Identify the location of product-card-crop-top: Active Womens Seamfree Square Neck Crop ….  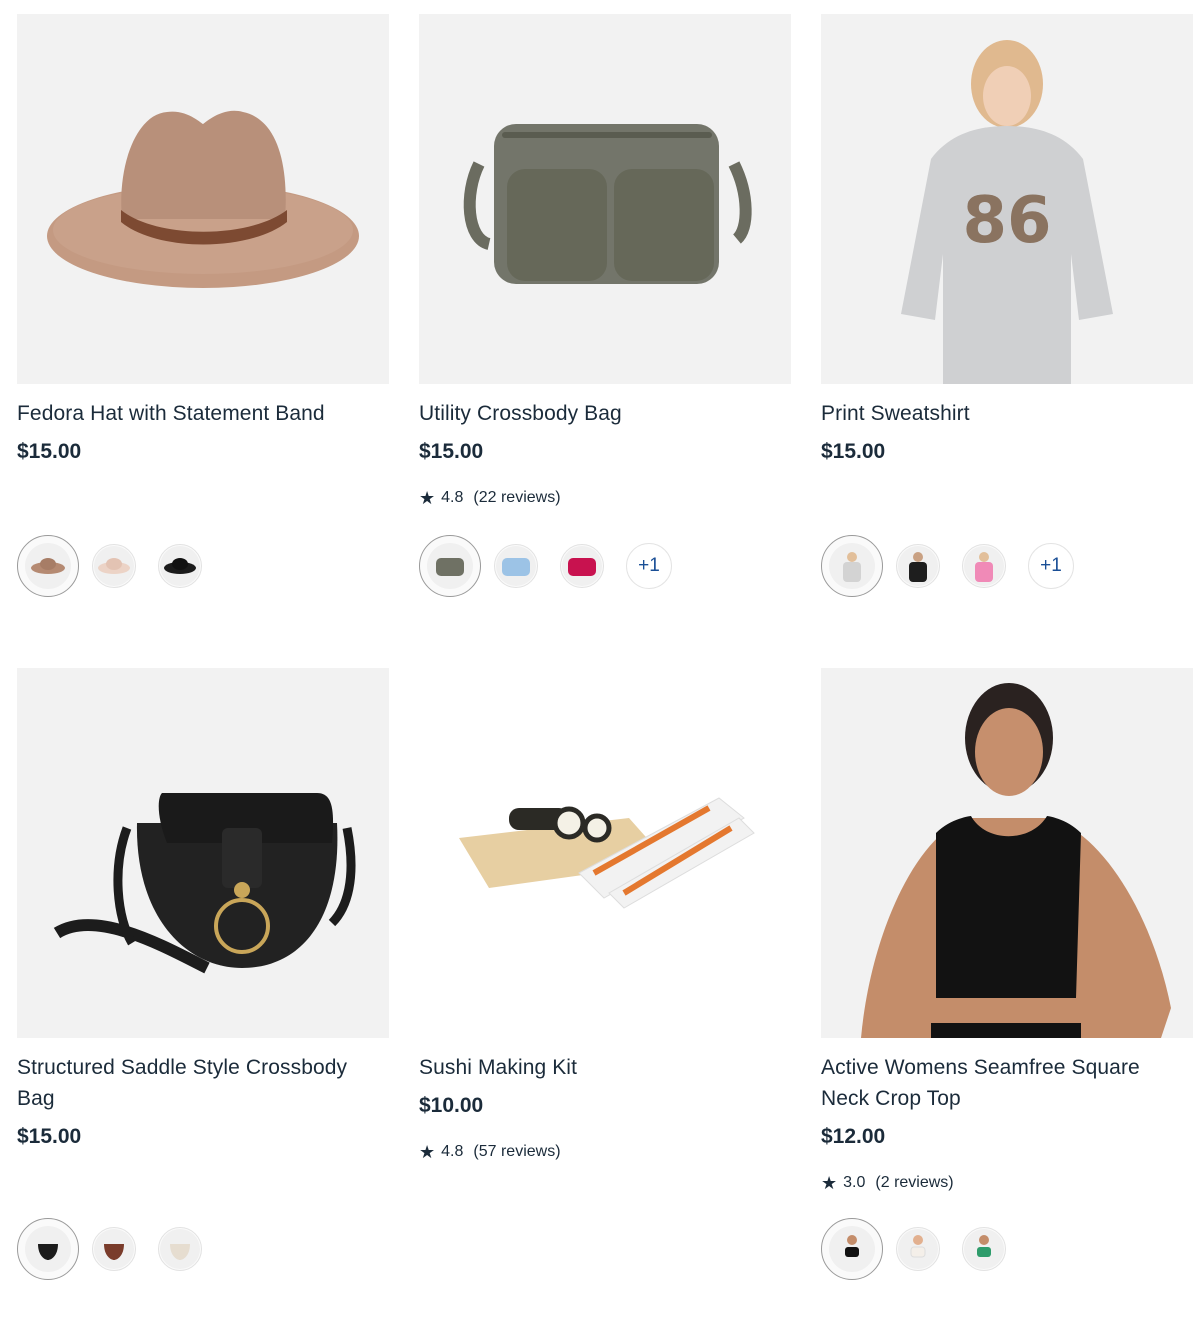
(1007, 930).